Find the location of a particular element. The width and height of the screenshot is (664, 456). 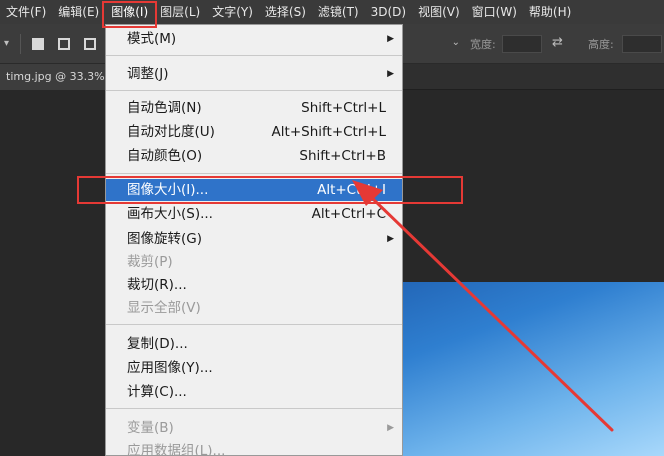

menu-item-variables: 变量(B) ▶ is located at coordinates (254, 428).